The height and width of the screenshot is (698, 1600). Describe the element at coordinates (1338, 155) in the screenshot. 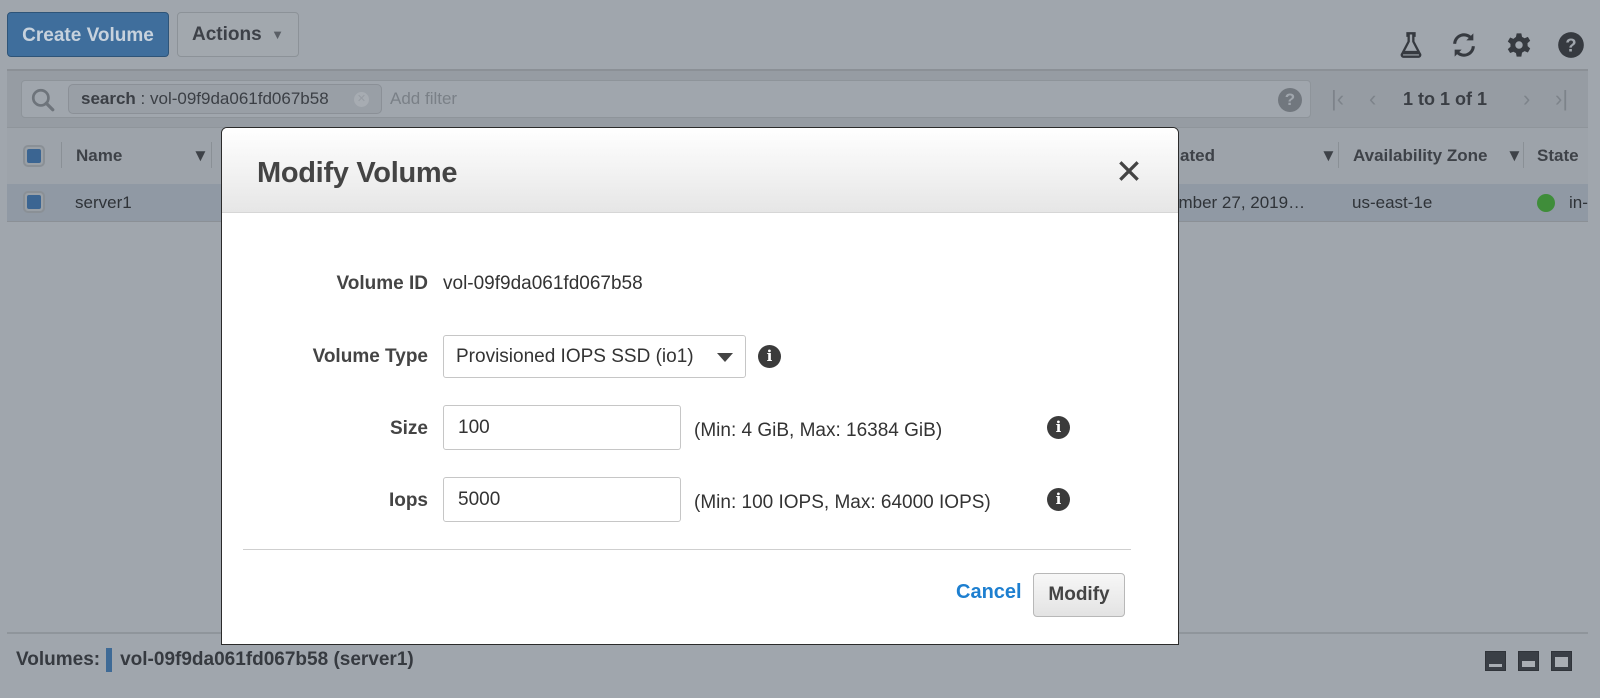

I see `column-header-separator` at that location.